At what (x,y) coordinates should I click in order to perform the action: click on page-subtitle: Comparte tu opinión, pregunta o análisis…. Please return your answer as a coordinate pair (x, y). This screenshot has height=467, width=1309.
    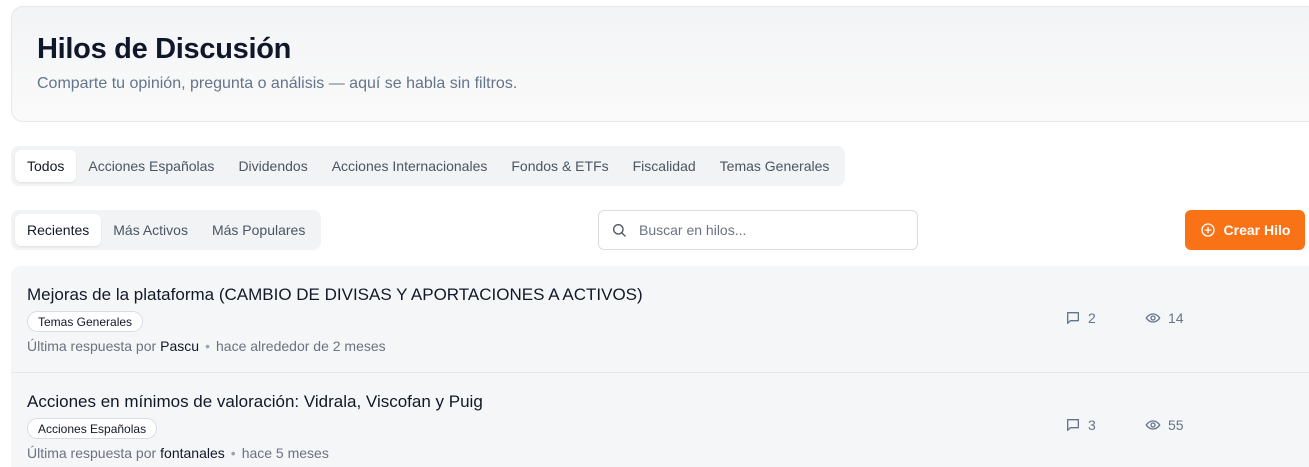
    Looking at the image, I should click on (277, 83).